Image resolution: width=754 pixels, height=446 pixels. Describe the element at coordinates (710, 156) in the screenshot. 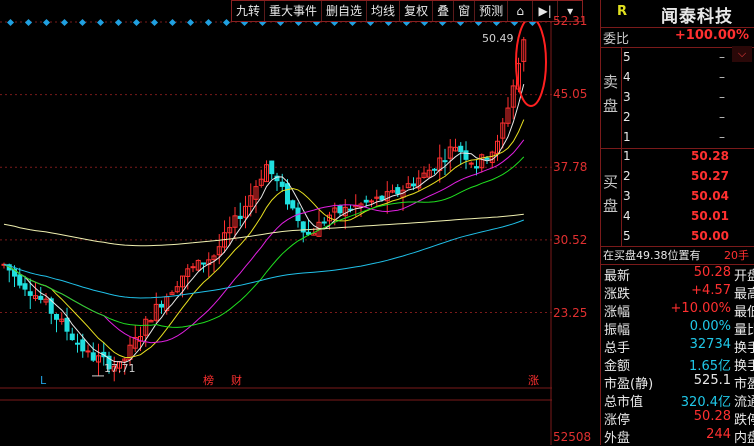

I see `bid-price: 50.28` at that location.